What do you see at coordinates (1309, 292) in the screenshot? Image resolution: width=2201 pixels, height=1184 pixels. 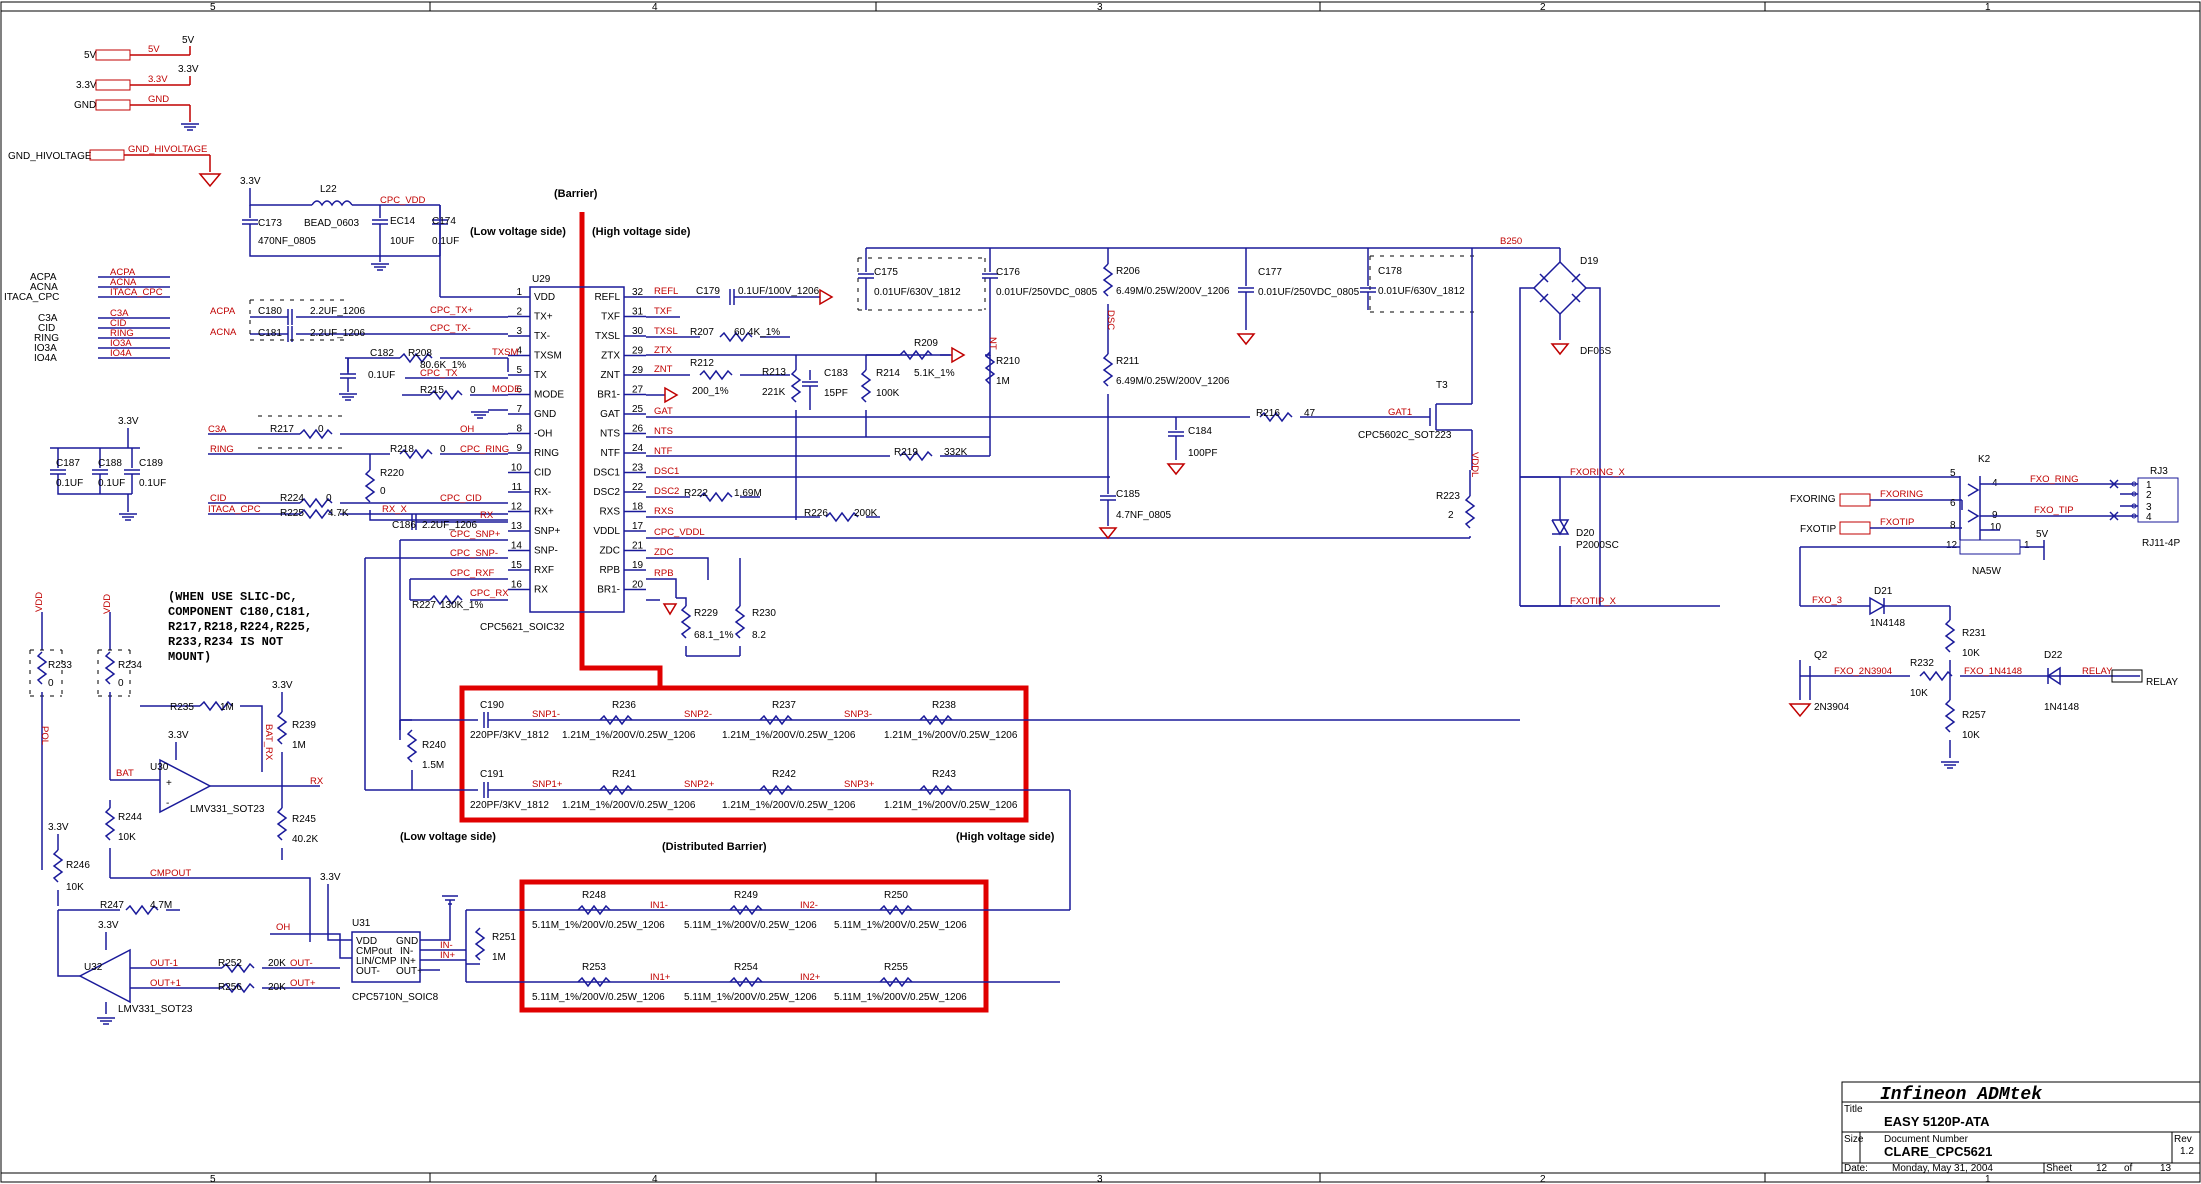 I see `c177-value: 0.01UF/250VDC_0805` at bounding box center [1309, 292].